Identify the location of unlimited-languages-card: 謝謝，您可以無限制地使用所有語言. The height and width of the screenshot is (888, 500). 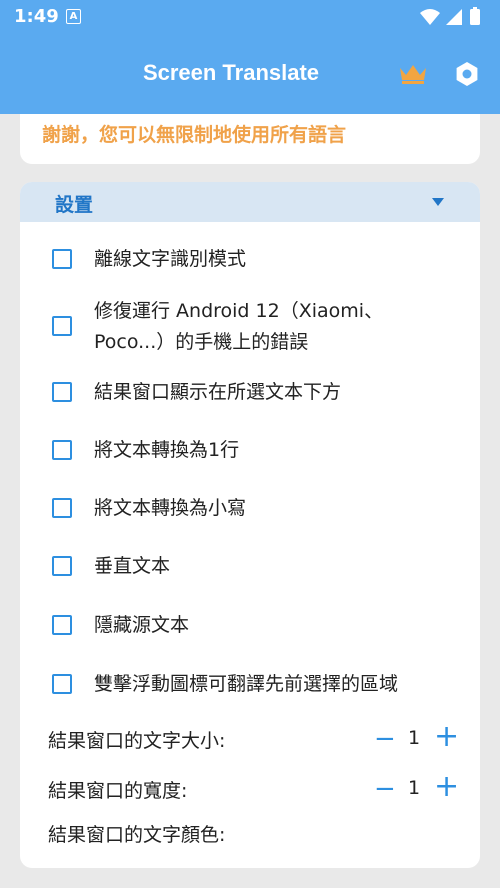
(250, 139).